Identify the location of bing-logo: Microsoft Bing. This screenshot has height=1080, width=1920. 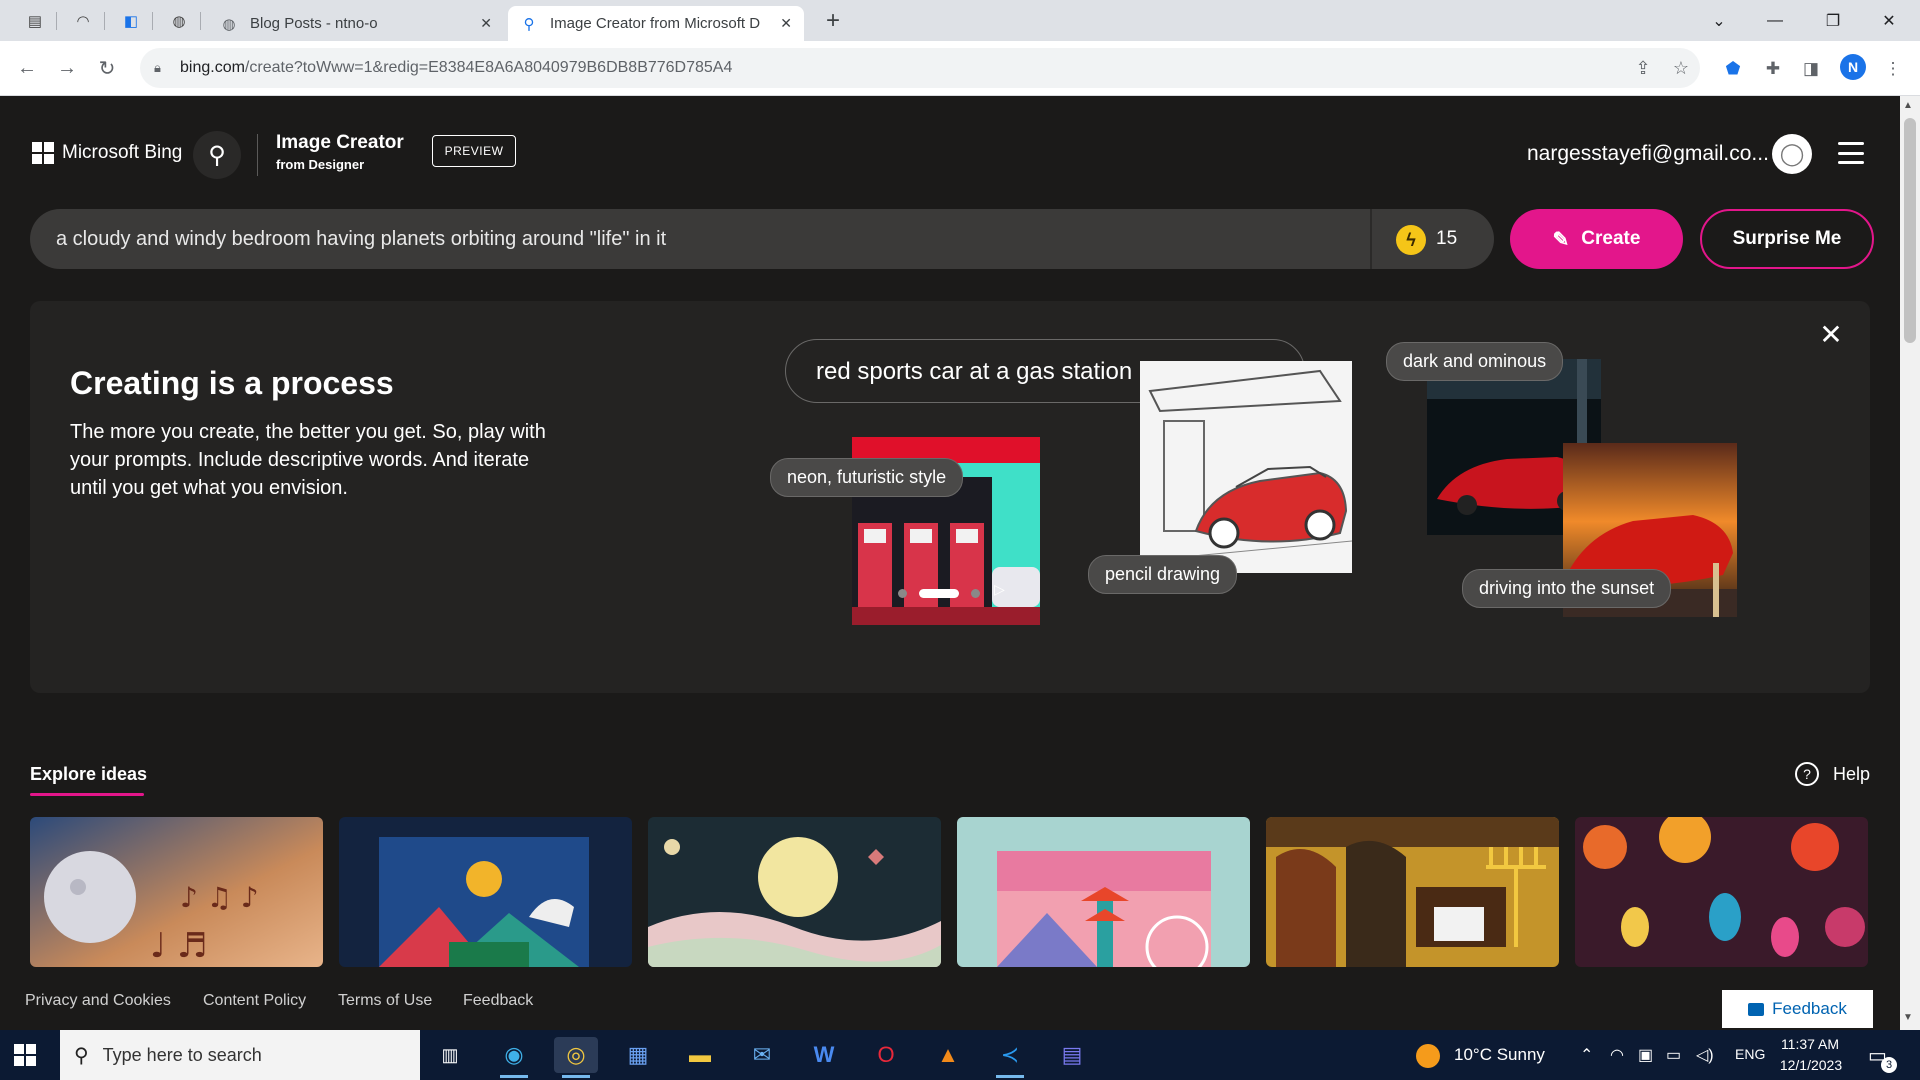
(107, 153).